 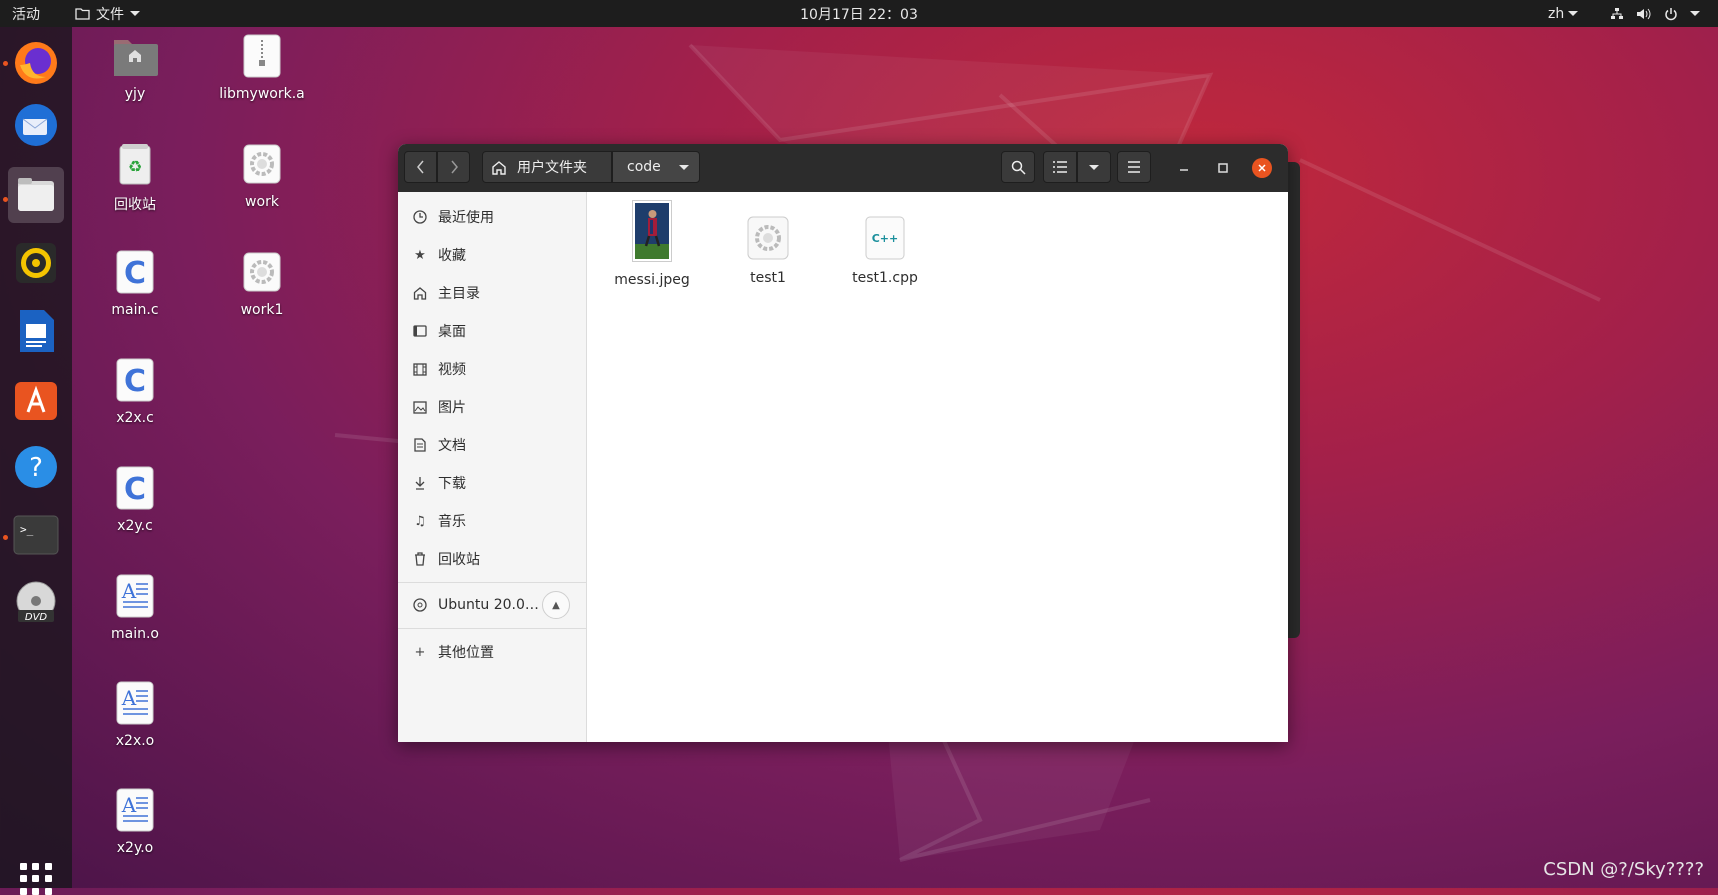 I want to click on file-name: test1.cpp, so click(x=885, y=278).